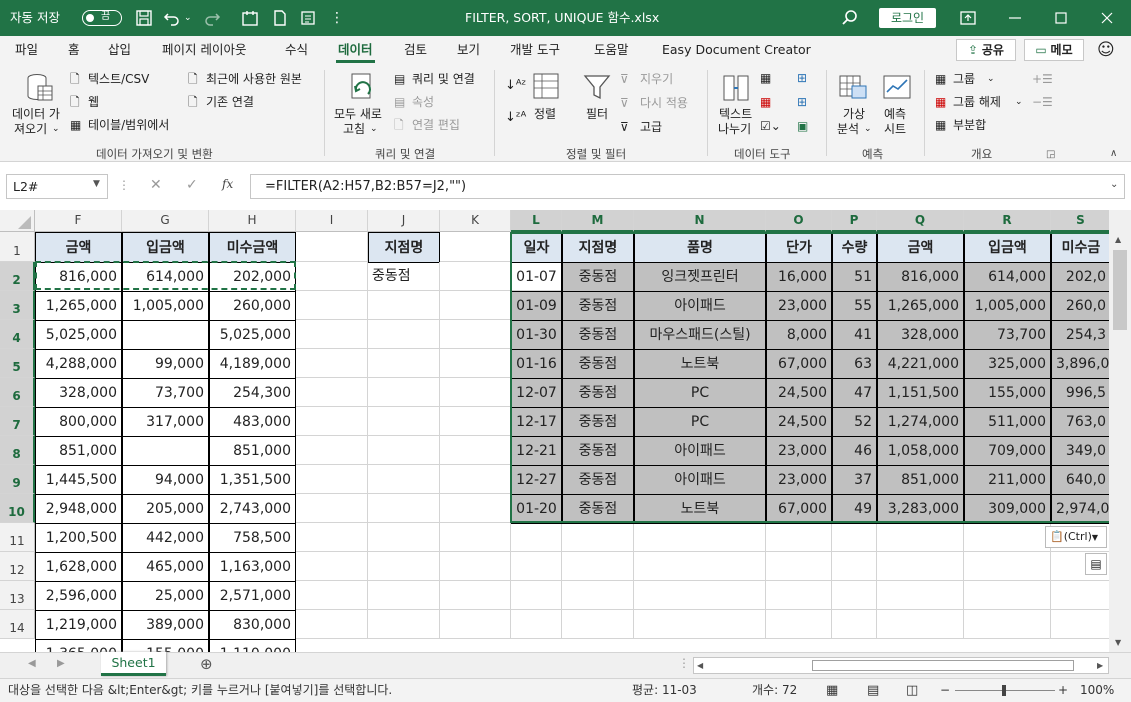 The width and height of the screenshot is (1131, 702). Describe the element at coordinates (252, 364) in the screenshot. I see `data-cell: 4,189,000` at that location.